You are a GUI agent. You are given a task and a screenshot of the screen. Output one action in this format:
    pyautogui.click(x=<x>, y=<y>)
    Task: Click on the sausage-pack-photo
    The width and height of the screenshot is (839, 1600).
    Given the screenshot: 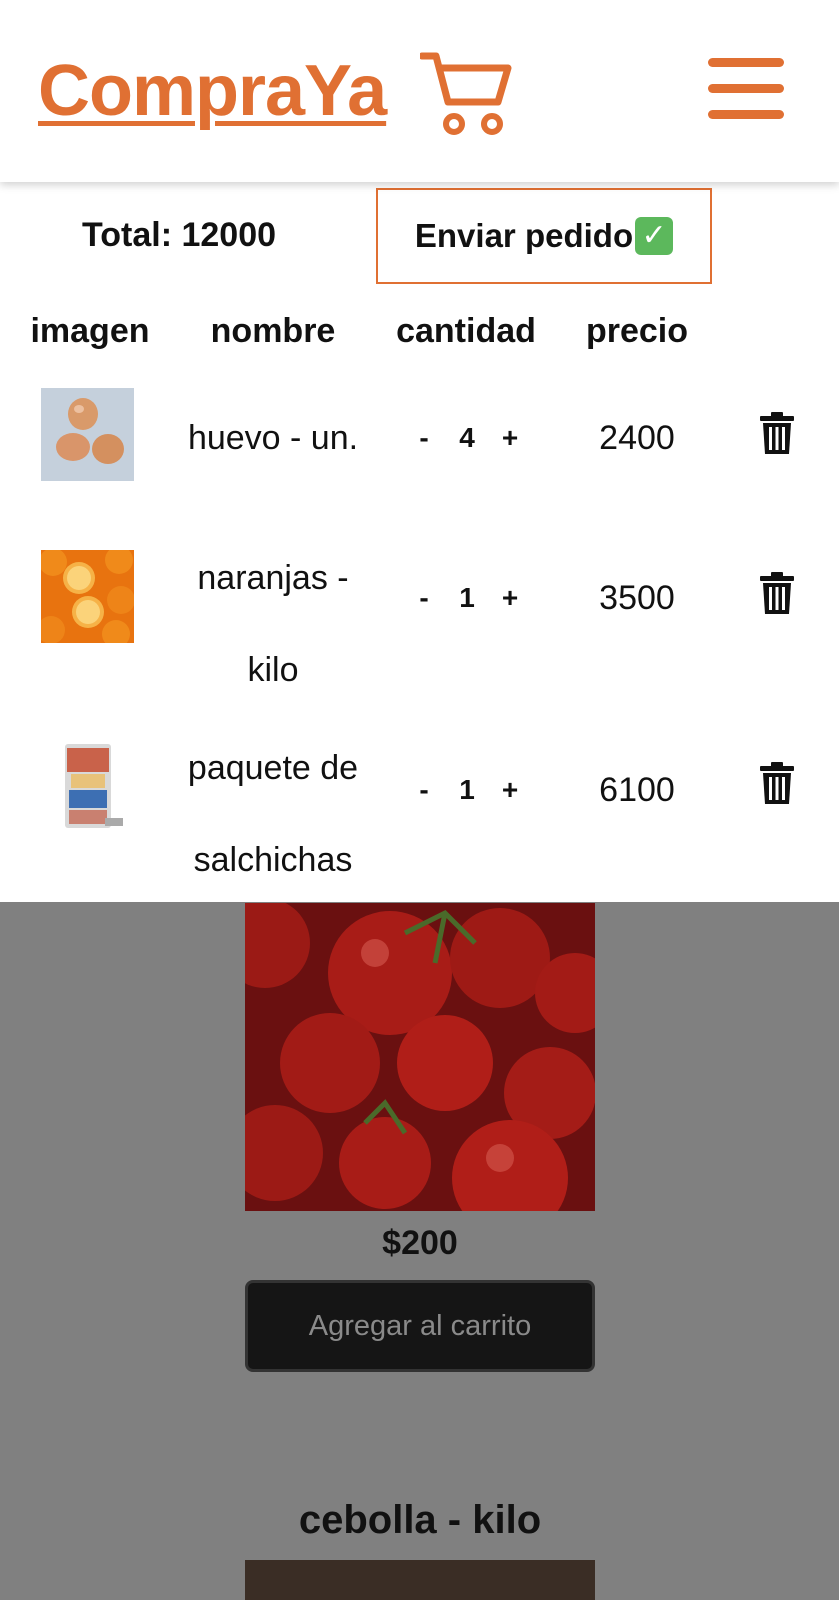 What is the action you would take?
    pyautogui.click(x=87, y=786)
    